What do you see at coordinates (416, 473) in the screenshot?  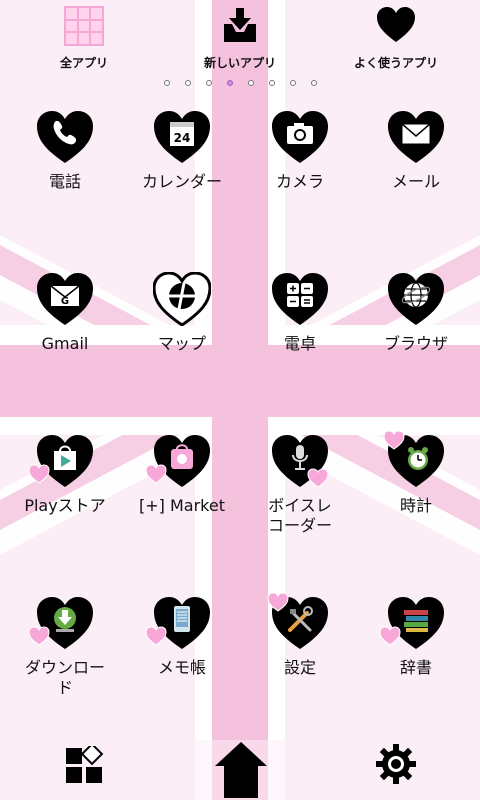 I see `app-clock: 時計` at bounding box center [416, 473].